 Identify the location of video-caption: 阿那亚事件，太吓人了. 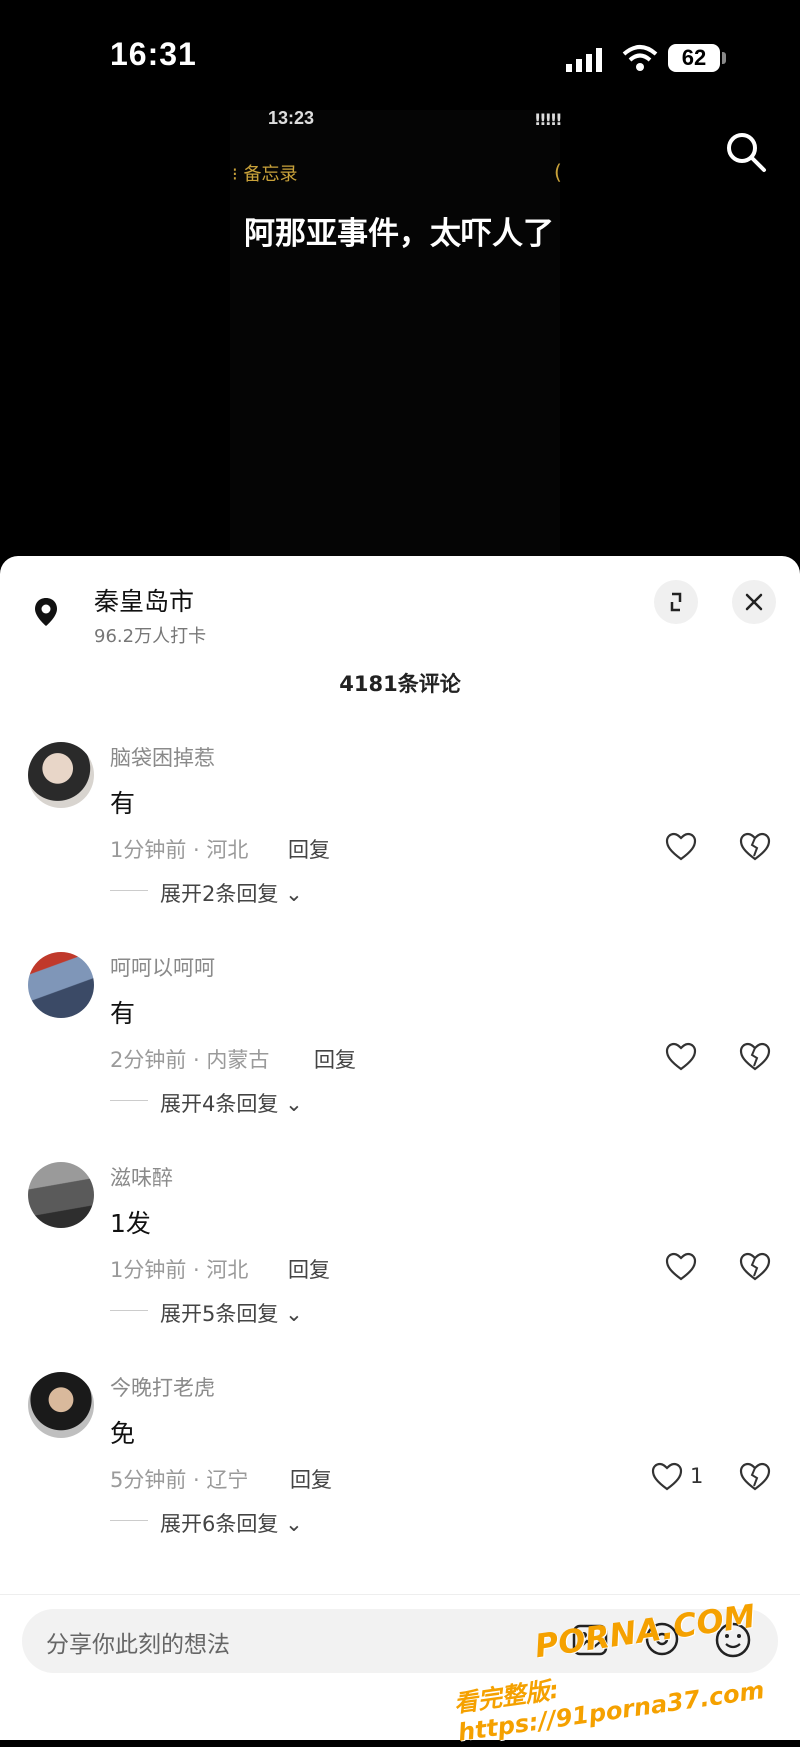
(399, 234).